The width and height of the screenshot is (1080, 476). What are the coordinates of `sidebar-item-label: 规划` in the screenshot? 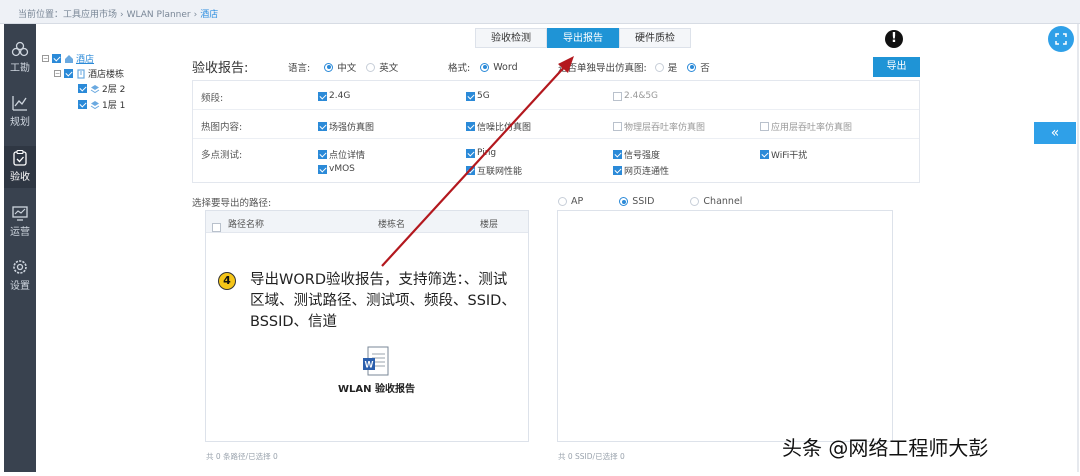 It's located at (20, 122).